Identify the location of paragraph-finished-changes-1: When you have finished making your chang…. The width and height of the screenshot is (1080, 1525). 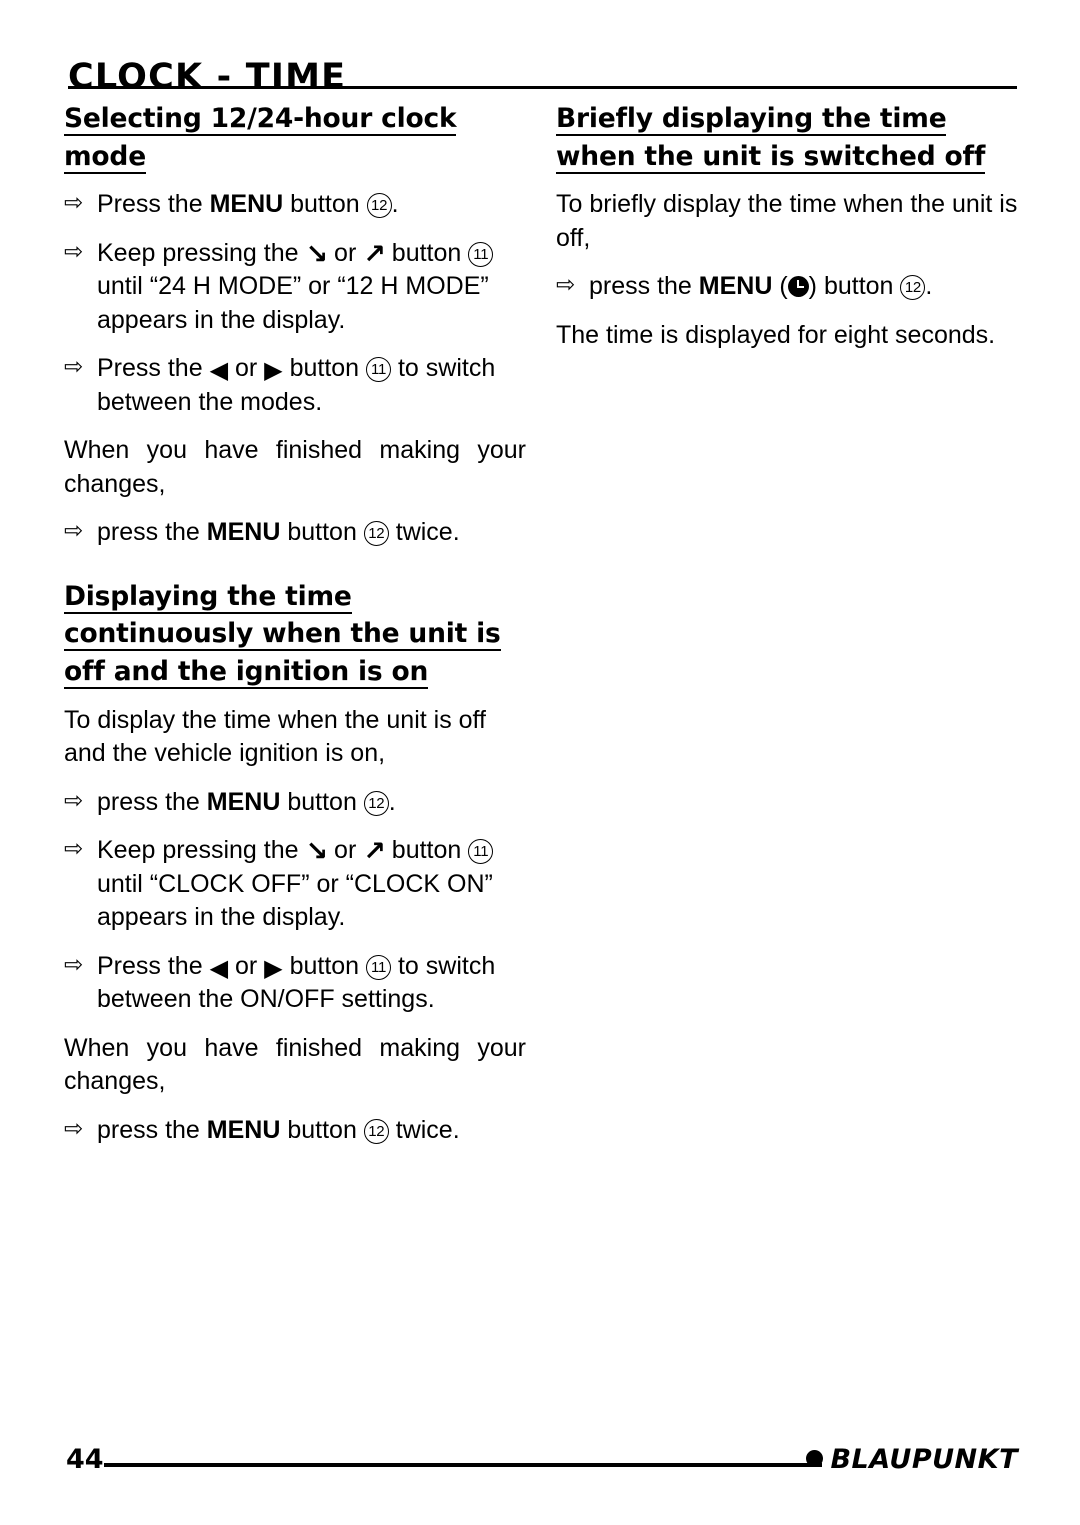
(295, 467).